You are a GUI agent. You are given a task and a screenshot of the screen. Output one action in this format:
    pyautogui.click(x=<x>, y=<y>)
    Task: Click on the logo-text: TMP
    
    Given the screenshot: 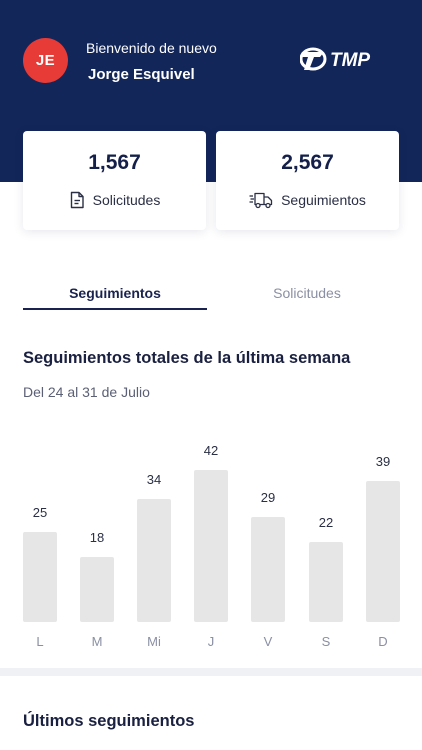 What is the action you would take?
    pyautogui.click(x=350, y=60)
    